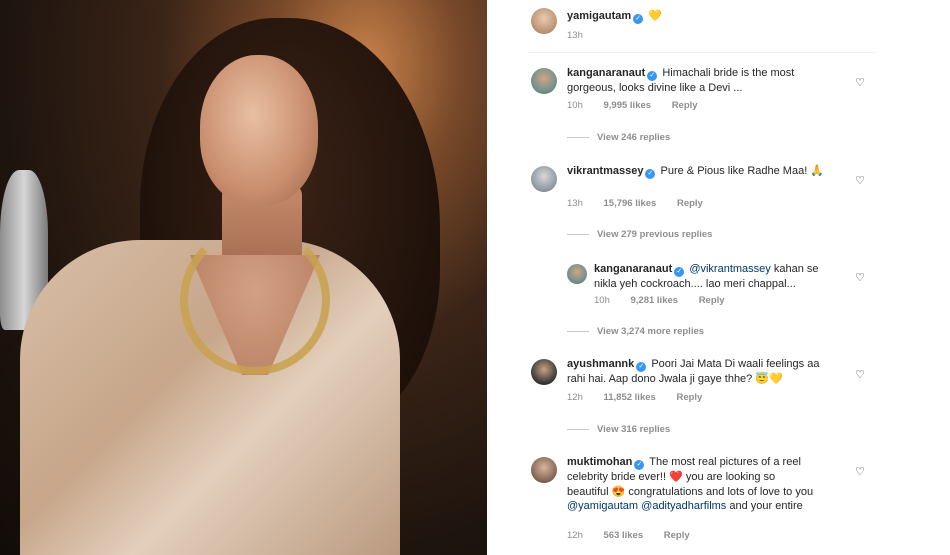  Describe the element at coordinates (634, 429) in the screenshot. I see `view-replies-label: View 316 replies` at that location.